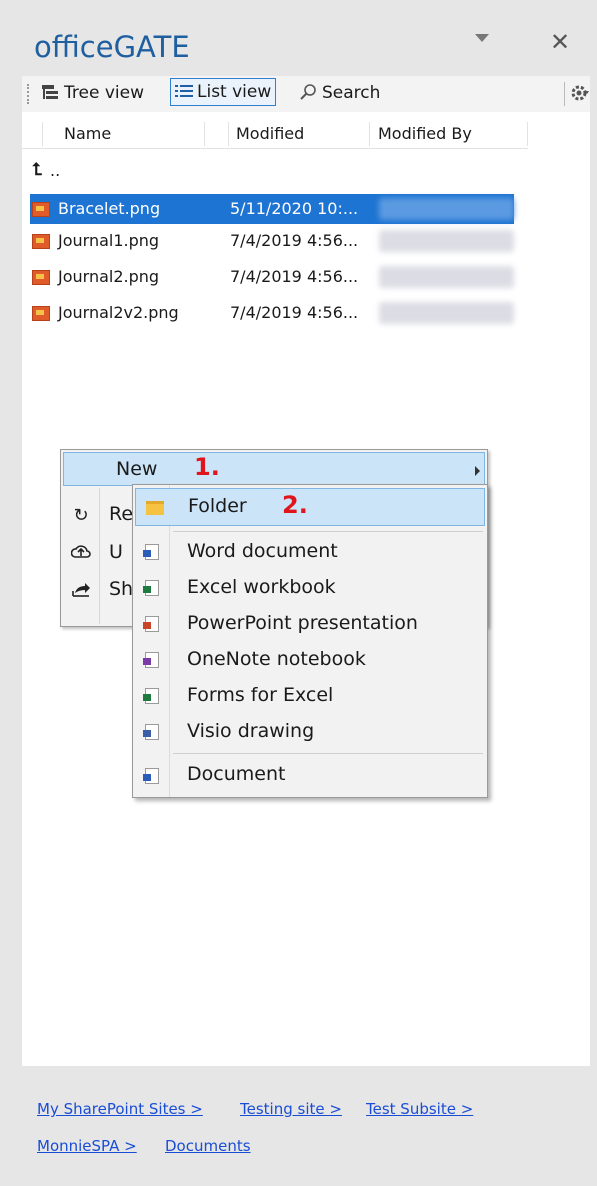 This screenshot has height=1186, width=597. Describe the element at coordinates (234, 92) in the screenshot. I see `list-view-label: List view` at that location.